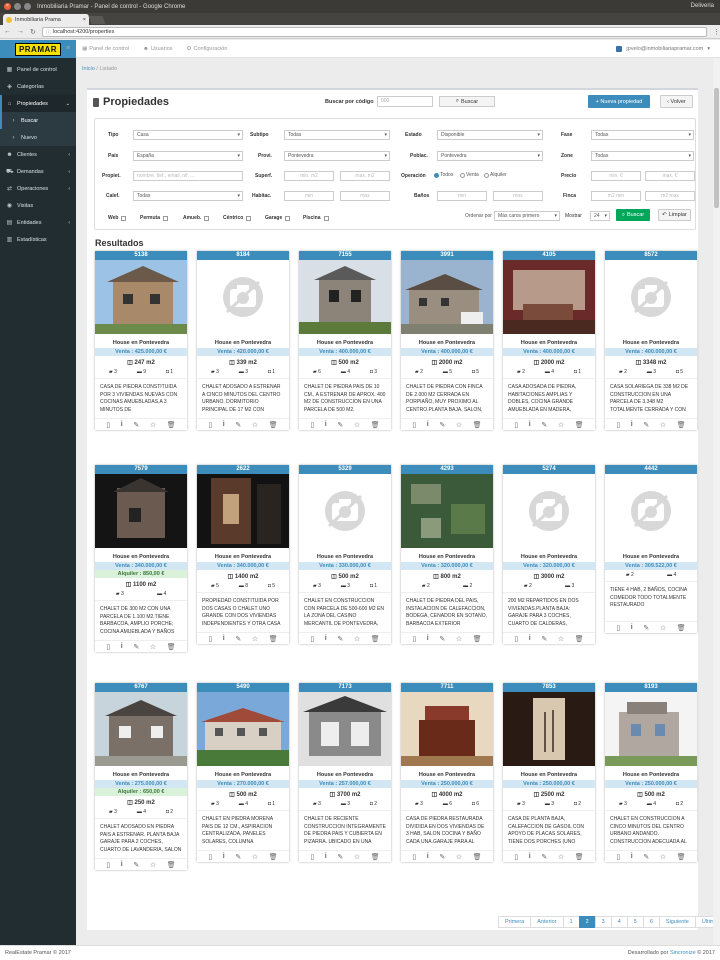  Describe the element at coordinates (337, 156) in the screenshot. I see `filter-provi-select: Pontevedra ▾` at that location.